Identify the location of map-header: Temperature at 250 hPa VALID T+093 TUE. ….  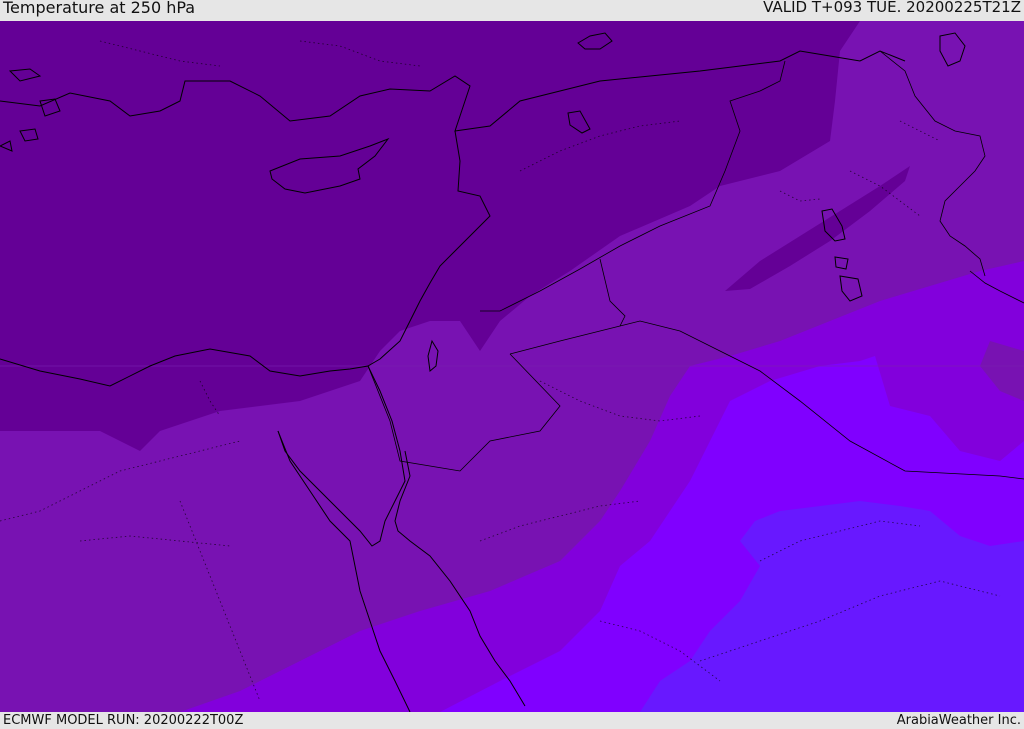
(512, 10).